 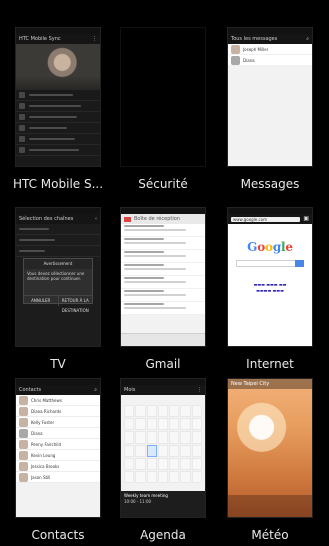 What do you see at coordinates (270, 506) in the screenshot?
I see `weather-bottom-overlay` at bounding box center [270, 506].